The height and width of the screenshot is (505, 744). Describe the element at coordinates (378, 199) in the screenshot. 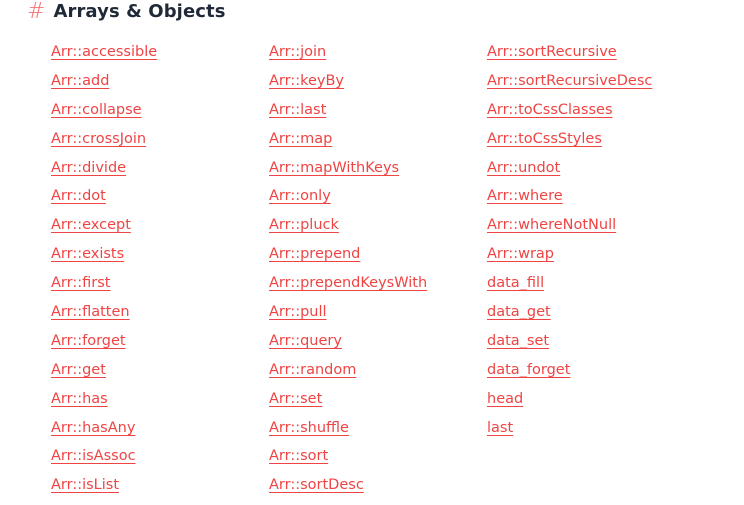

I see `method-link: Arr::only` at that location.